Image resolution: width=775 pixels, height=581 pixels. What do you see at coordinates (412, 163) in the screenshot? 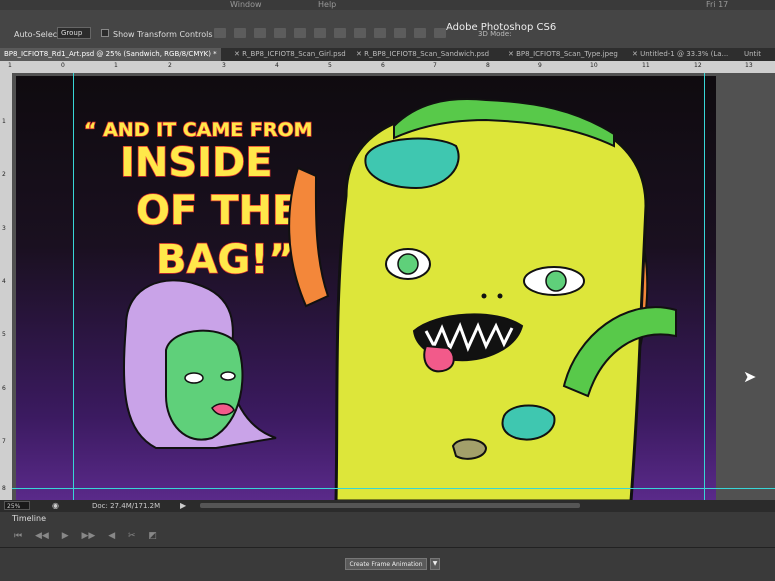
I see `mold-patch-top` at bounding box center [412, 163].